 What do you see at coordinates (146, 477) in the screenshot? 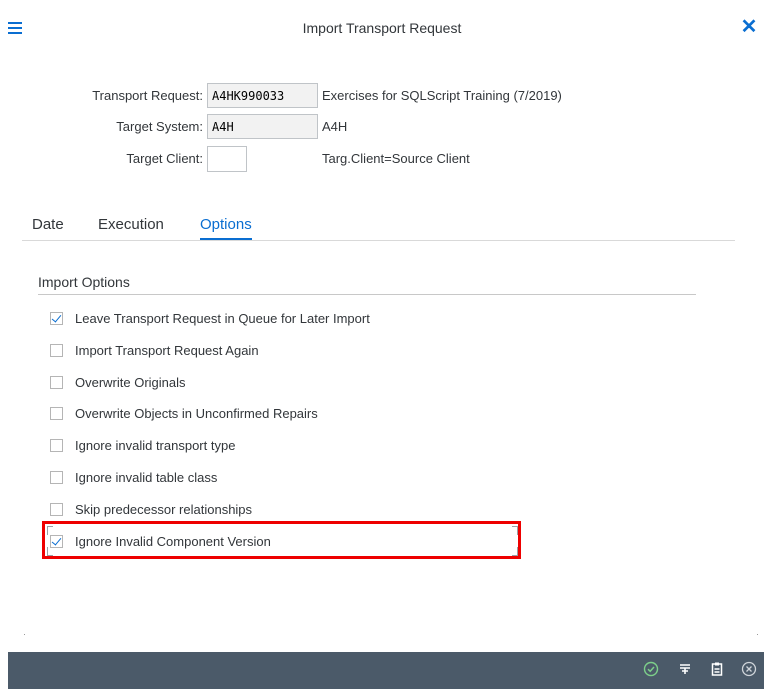
I see `option-label: Ignore invalid table class` at bounding box center [146, 477].